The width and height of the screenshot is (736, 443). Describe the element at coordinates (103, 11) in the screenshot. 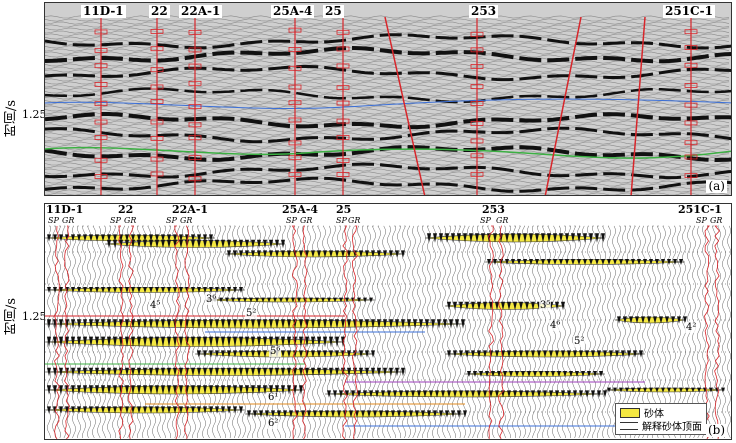

I see `well-label-11d-1: 11D-1` at that location.